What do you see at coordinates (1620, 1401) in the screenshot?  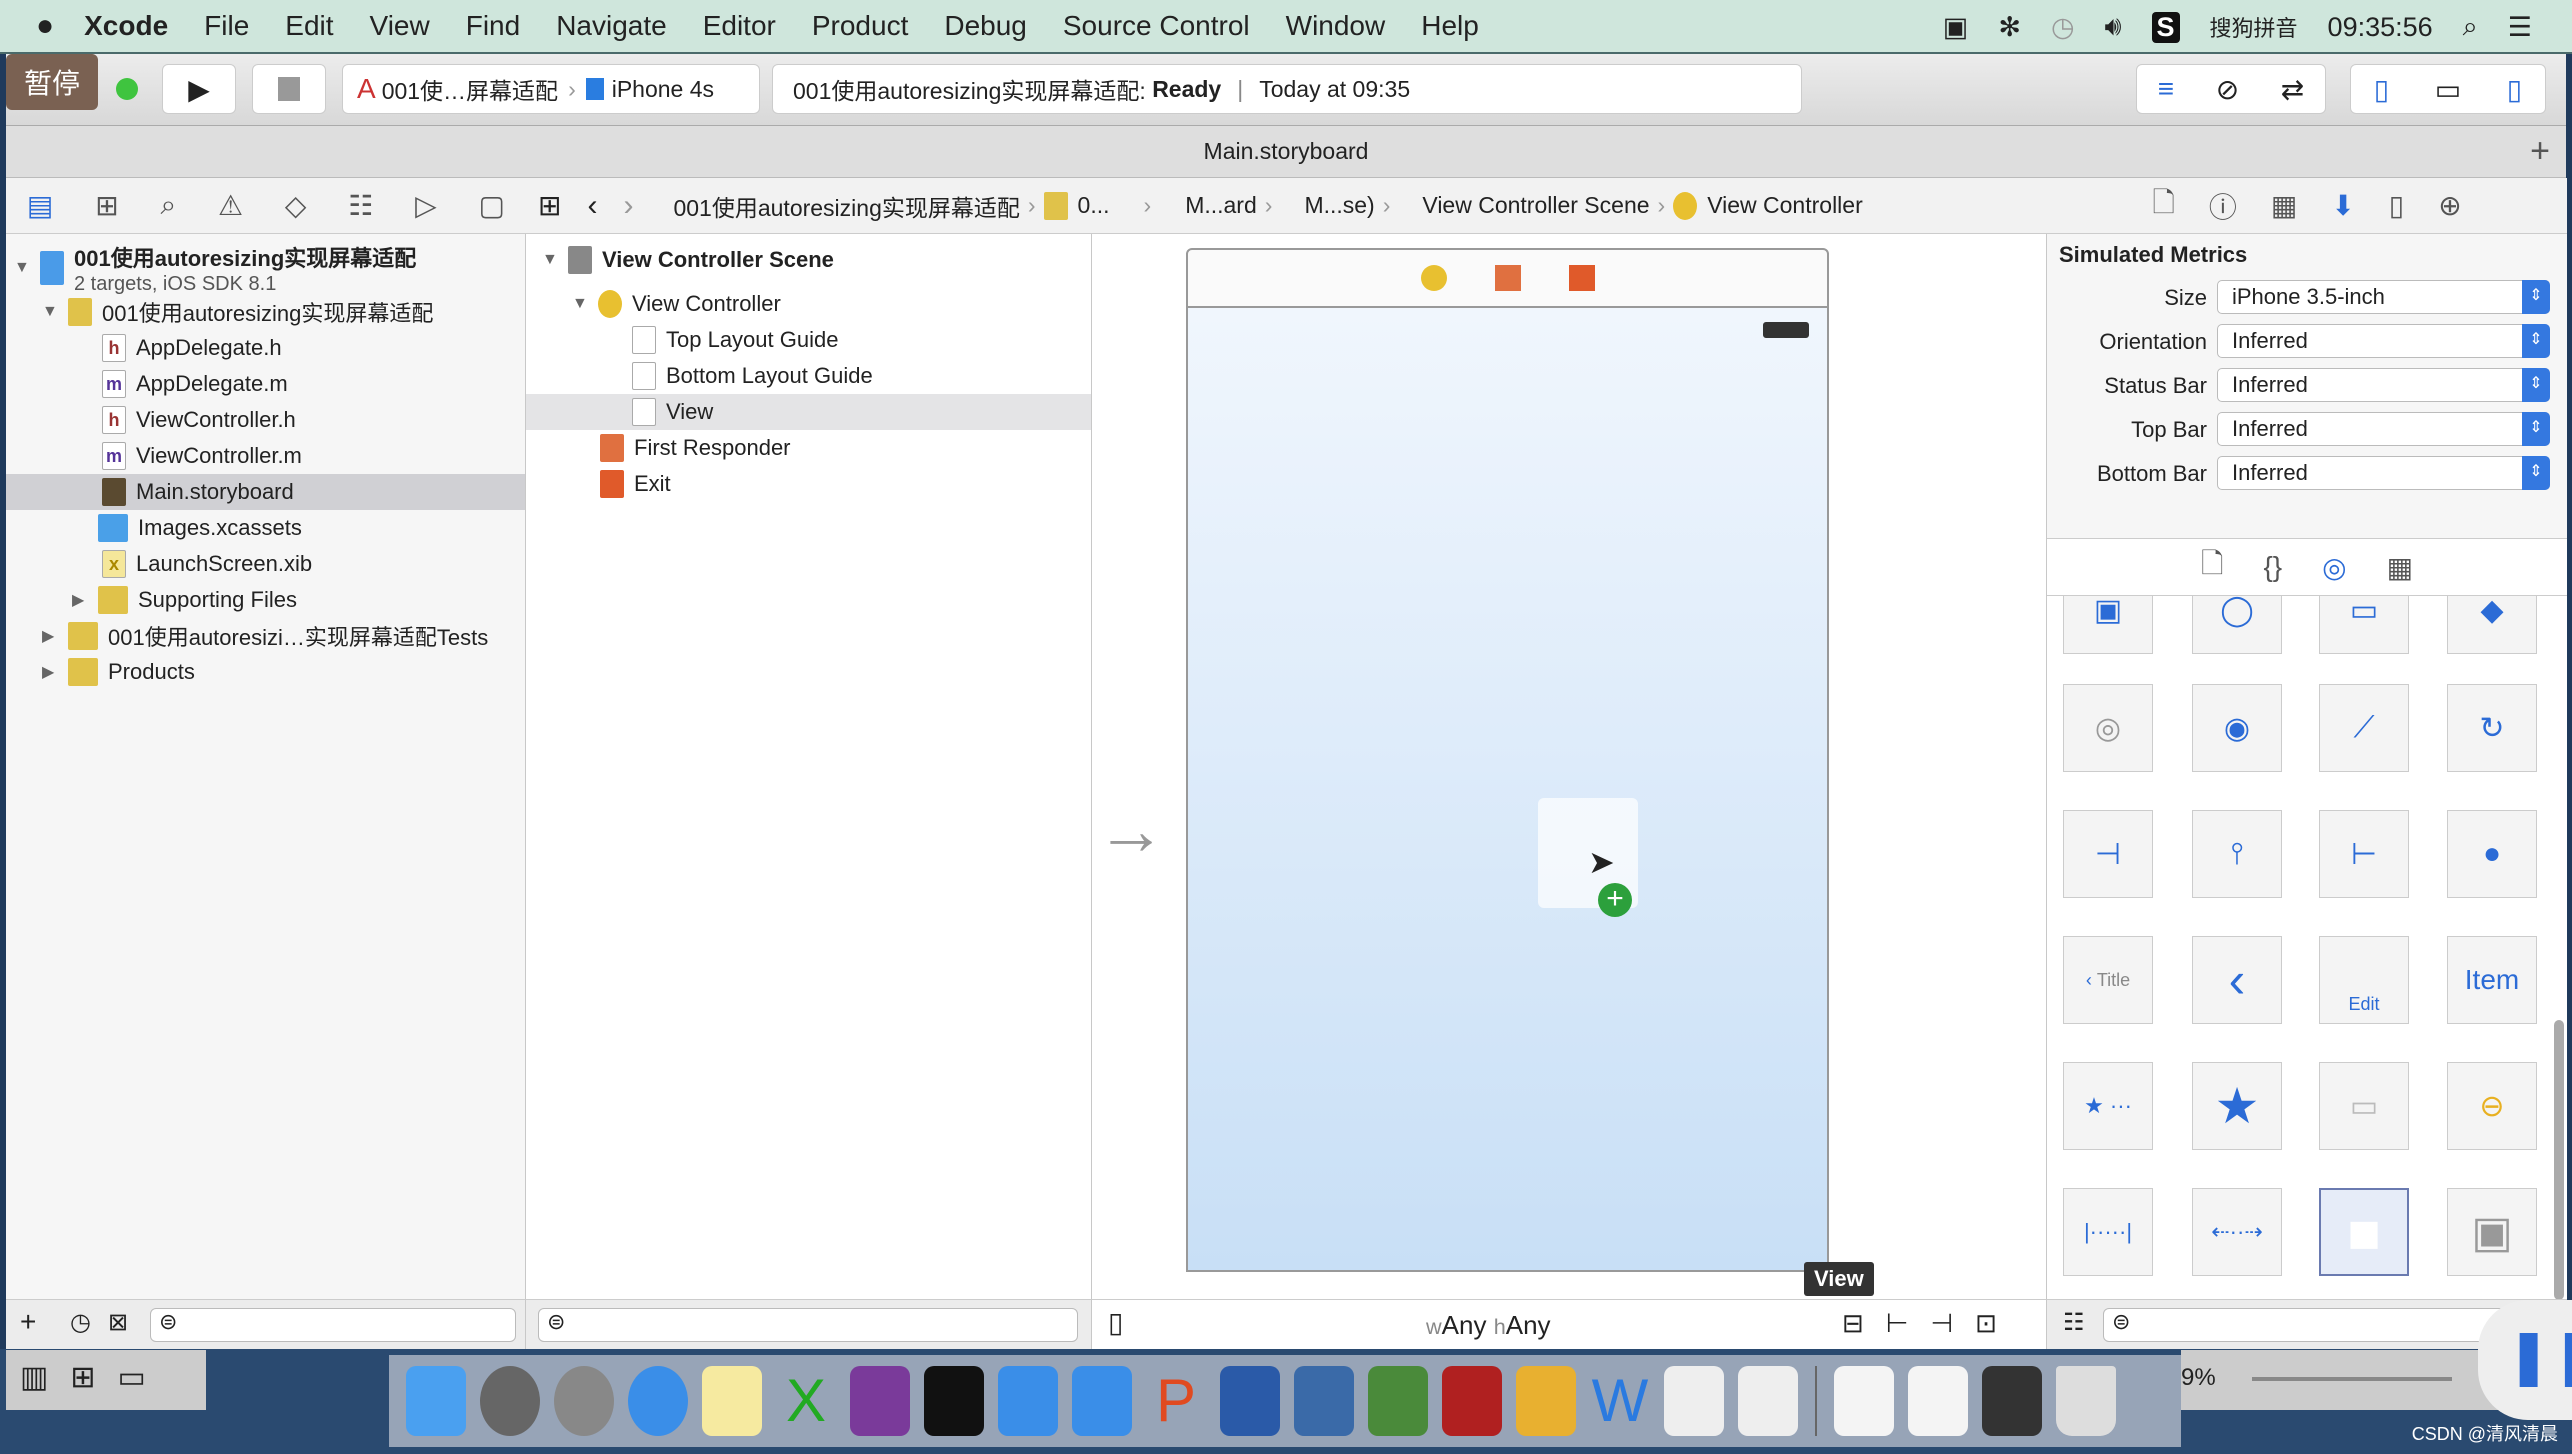 I see `word-icon: W` at bounding box center [1620, 1401].